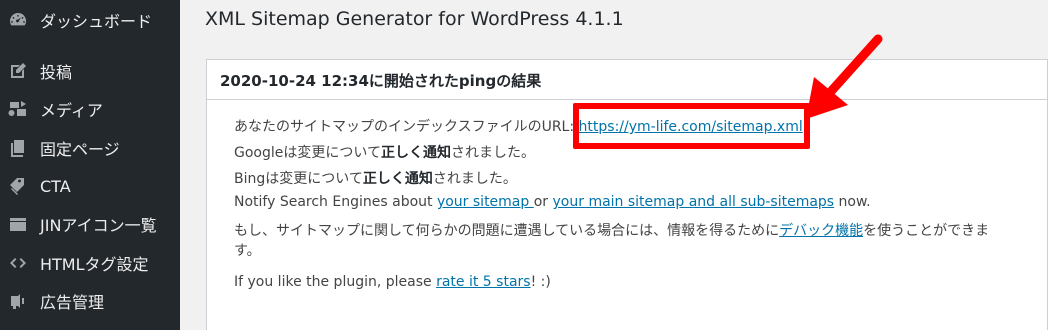  I want to click on panel-header: 2020-10-24 12:34に開始されたpingの結果, so click(627, 80).